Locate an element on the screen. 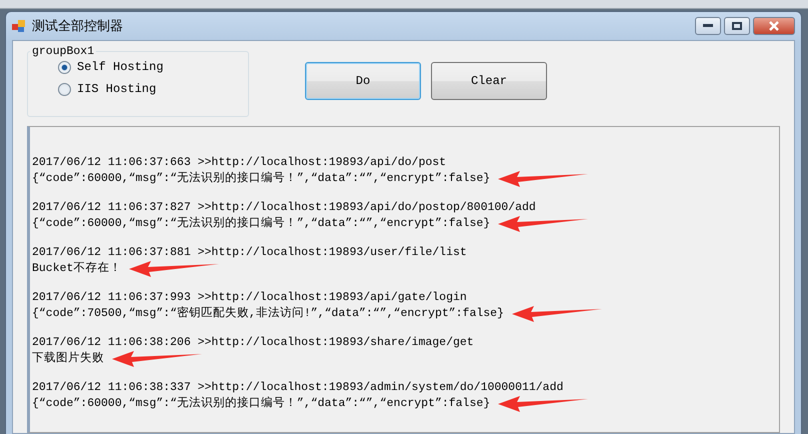 Image resolution: width=808 pixels, height=434 pixels. maximize-button is located at coordinates (737, 26).